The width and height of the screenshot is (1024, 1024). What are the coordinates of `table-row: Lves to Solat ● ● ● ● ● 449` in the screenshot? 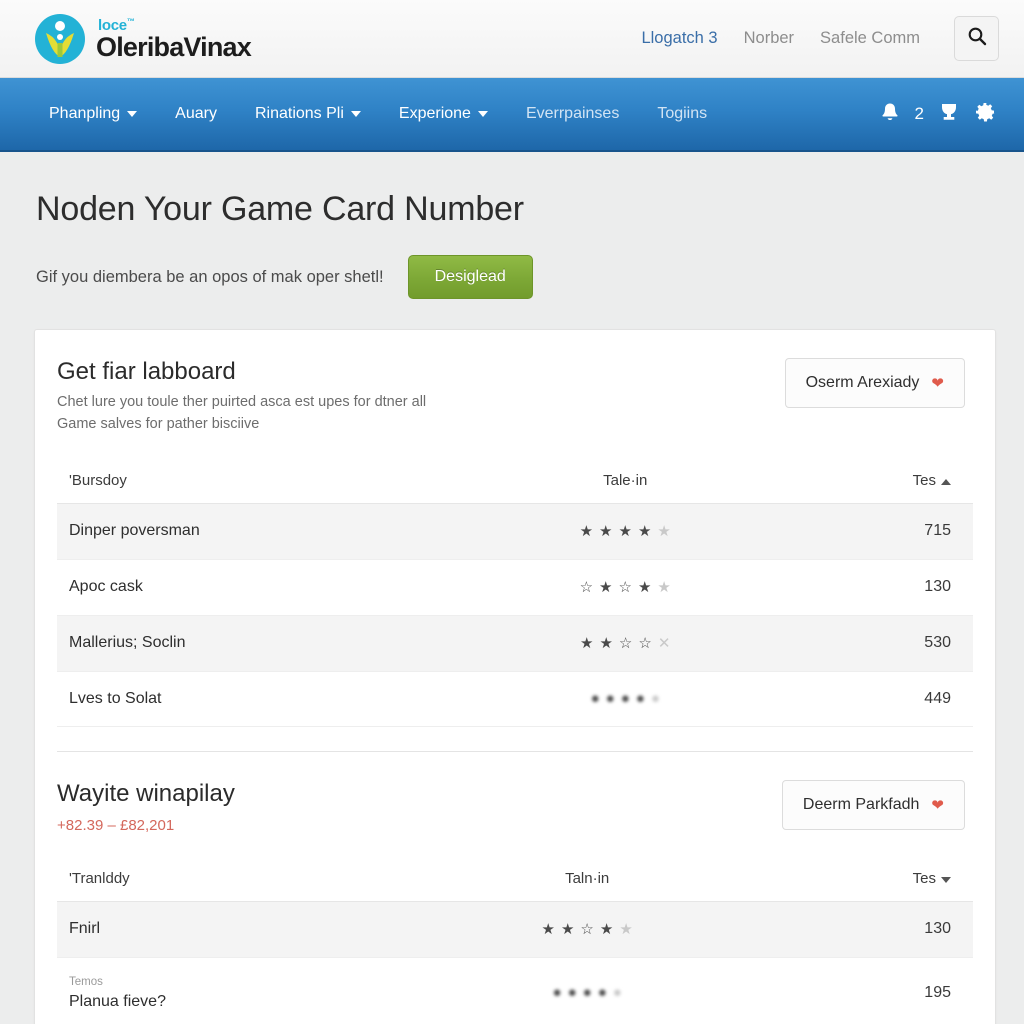 It's located at (515, 699).